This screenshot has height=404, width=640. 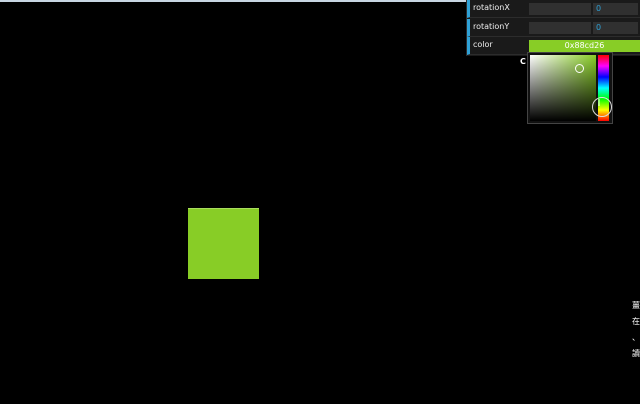 I want to click on color-input: 0x88cd26, so click(x=584, y=46).